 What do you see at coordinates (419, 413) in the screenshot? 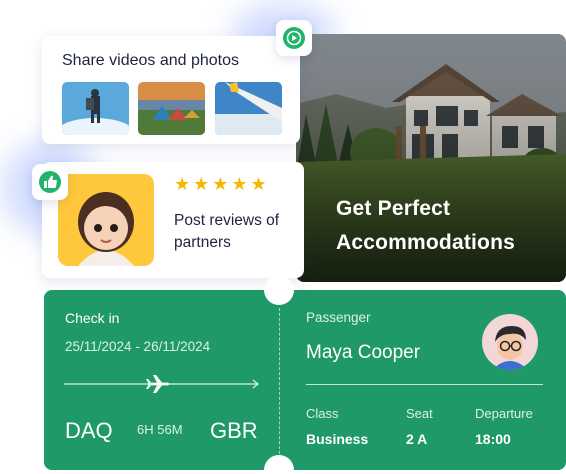
I see `seat-label: Seat` at bounding box center [419, 413].